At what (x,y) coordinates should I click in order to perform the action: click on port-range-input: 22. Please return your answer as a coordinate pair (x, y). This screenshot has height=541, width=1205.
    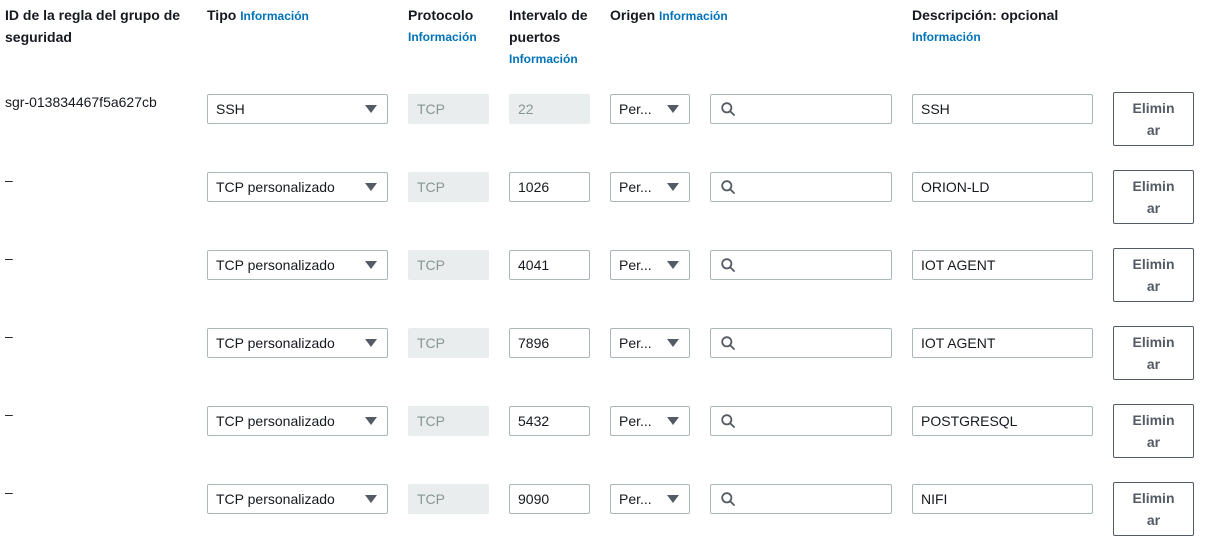
    Looking at the image, I should click on (549, 109).